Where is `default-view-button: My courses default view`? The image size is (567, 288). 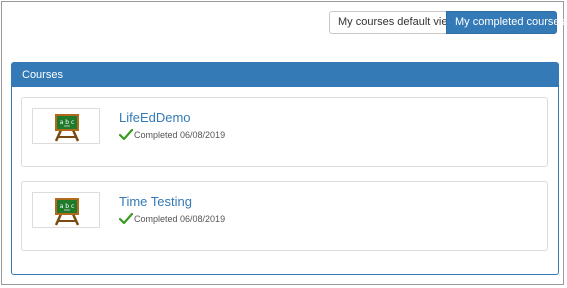
default-view-button: My courses default view is located at coordinates (392, 22).